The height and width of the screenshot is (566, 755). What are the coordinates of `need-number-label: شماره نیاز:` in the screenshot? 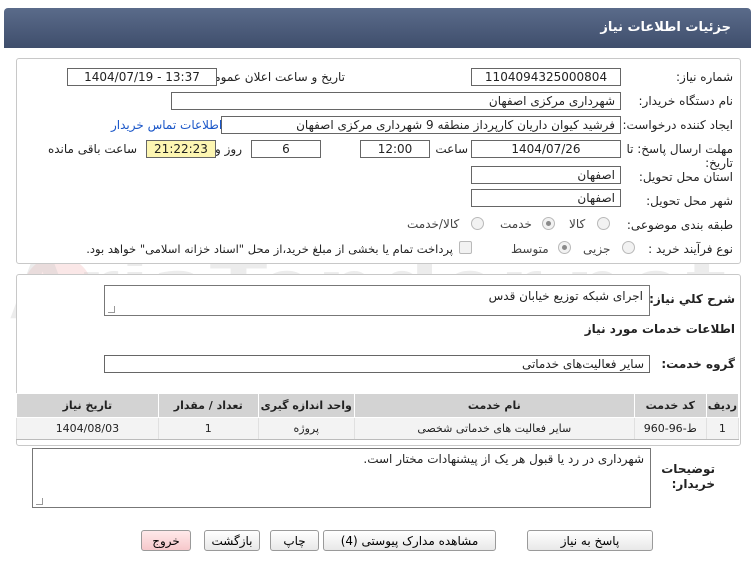 It's located at (704, 77).